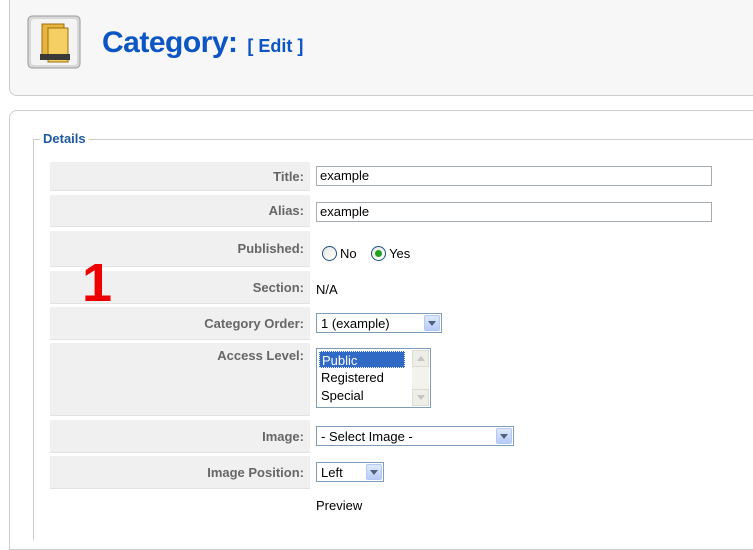 The width and height of the screenshot is (753, 550). I want to click on scroll-down-icon, so click(420, 397).